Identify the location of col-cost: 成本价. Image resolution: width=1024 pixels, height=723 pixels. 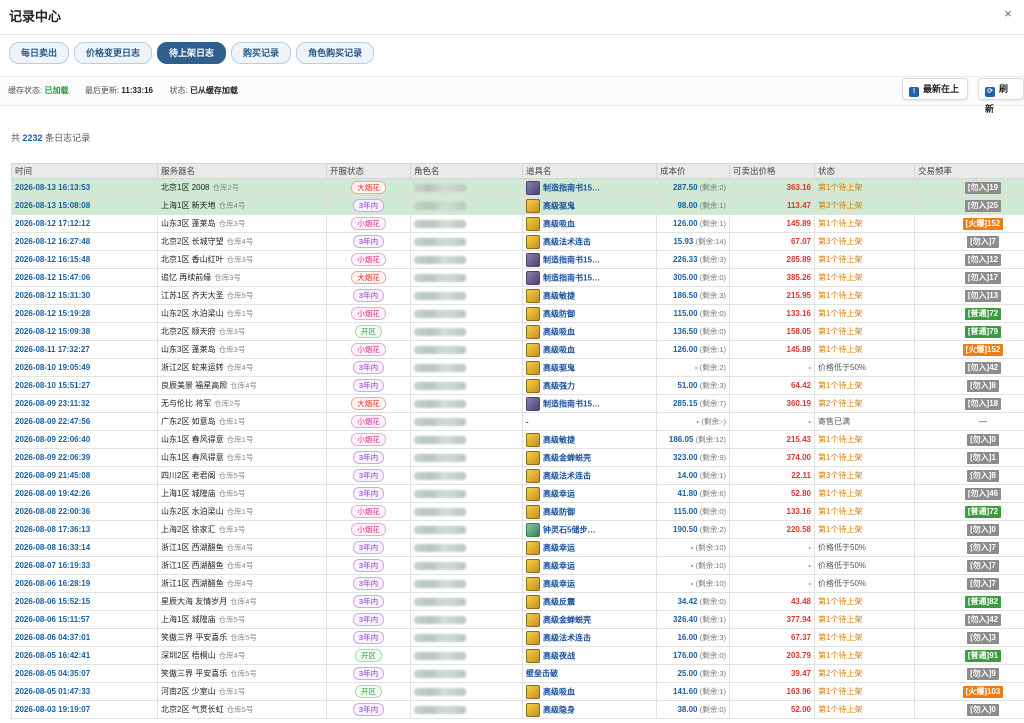
(693, 171).